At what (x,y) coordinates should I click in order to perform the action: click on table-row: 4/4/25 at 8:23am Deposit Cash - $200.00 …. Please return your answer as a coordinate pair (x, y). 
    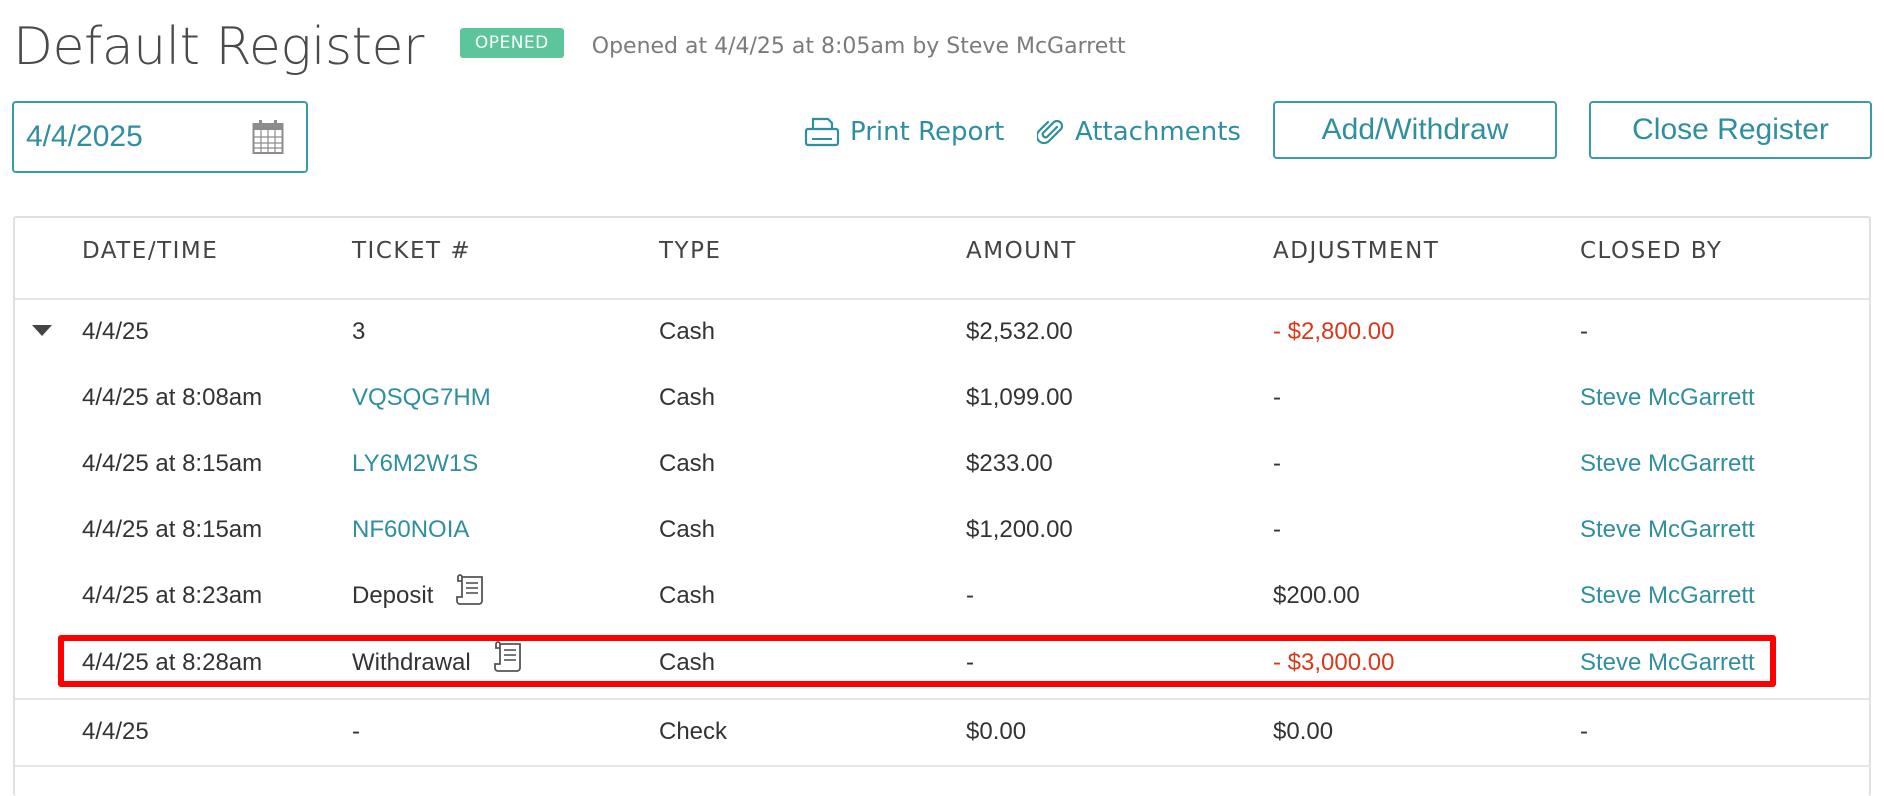
    Looking at the image, I should click on (943, 596).